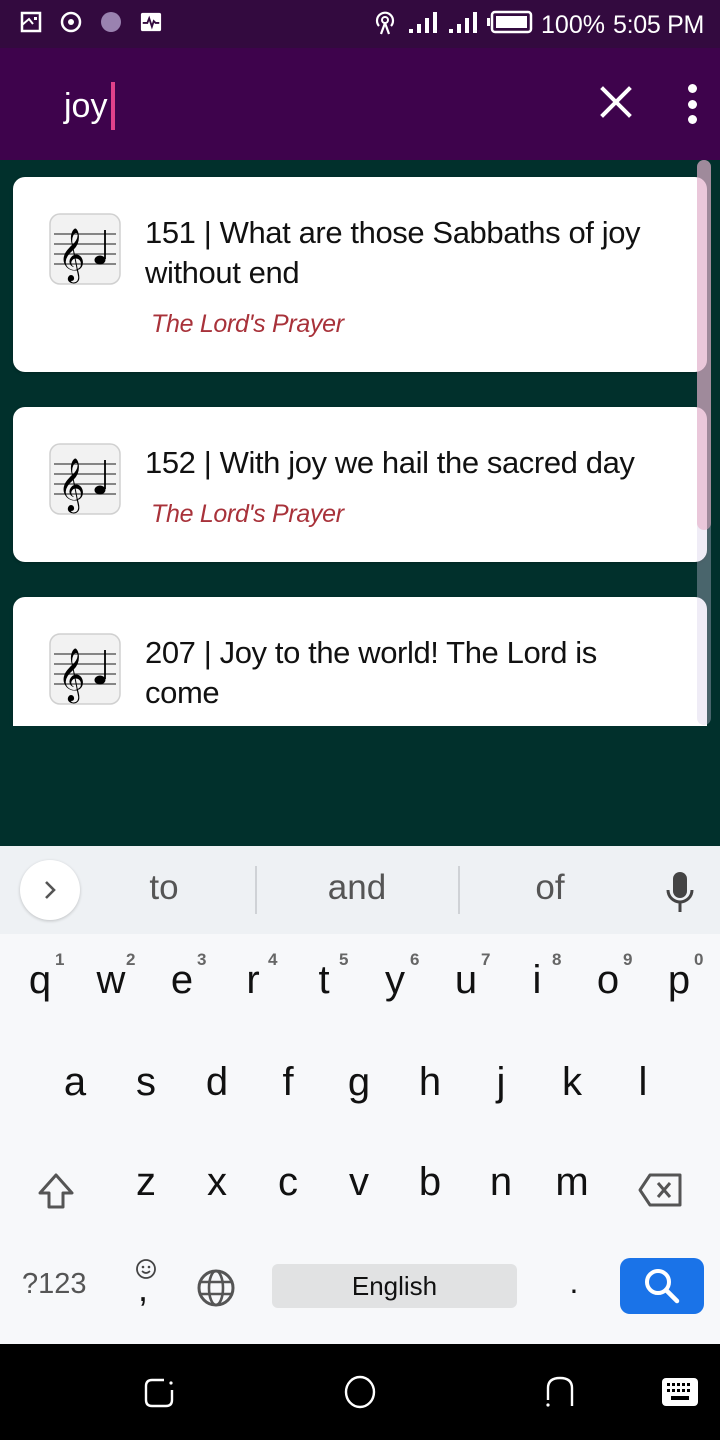  What do you see at coordinates (692, 104) in the screenshot?
I see `more-options-button` at bounding box center [692, 104].